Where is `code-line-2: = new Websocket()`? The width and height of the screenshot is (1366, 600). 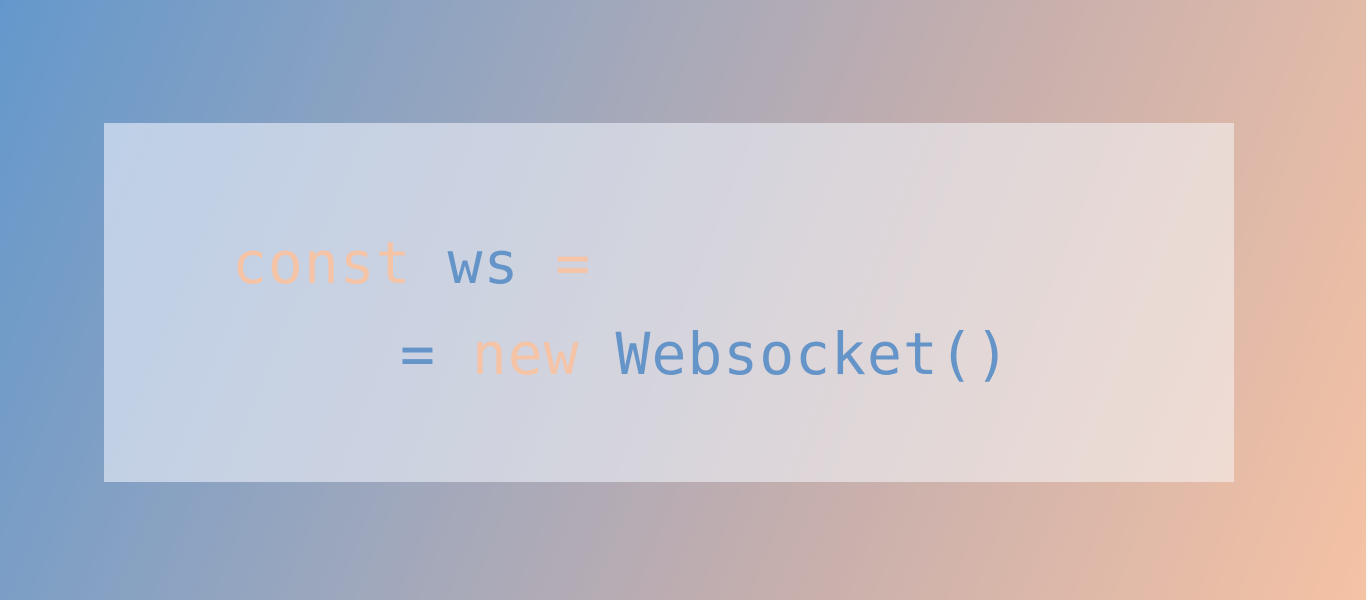
code-line-2: = new Websocket() is located at coordinates (705, 354).